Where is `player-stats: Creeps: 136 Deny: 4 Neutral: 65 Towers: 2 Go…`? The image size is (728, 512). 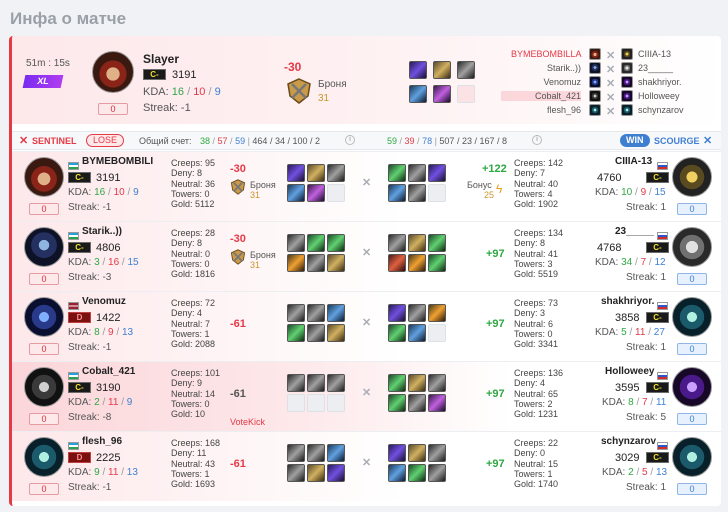 player-stats: Creeps: 136 Deny: 4 Neutral: 65 Towers: 2 Go… is located at coordinates (539, 394).